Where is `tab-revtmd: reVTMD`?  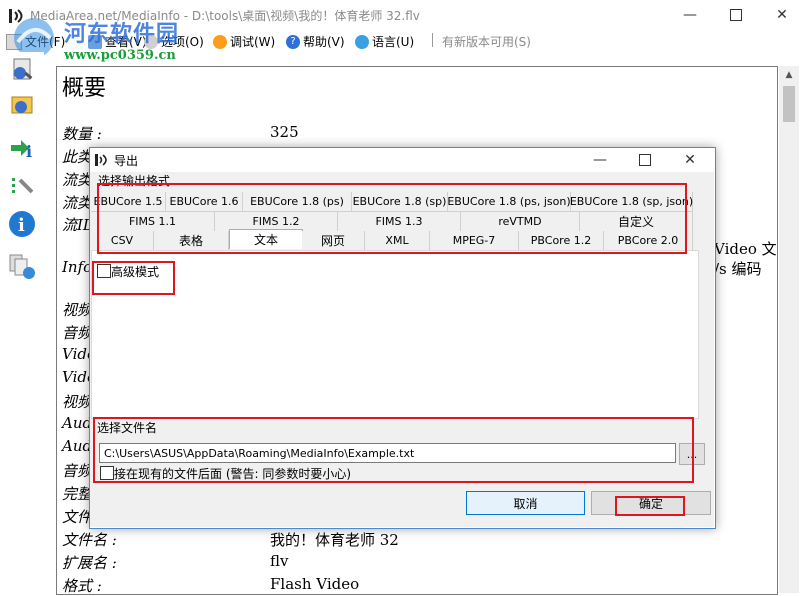
tab-revtmd: reVTMD is located at coordinates (520, 222).